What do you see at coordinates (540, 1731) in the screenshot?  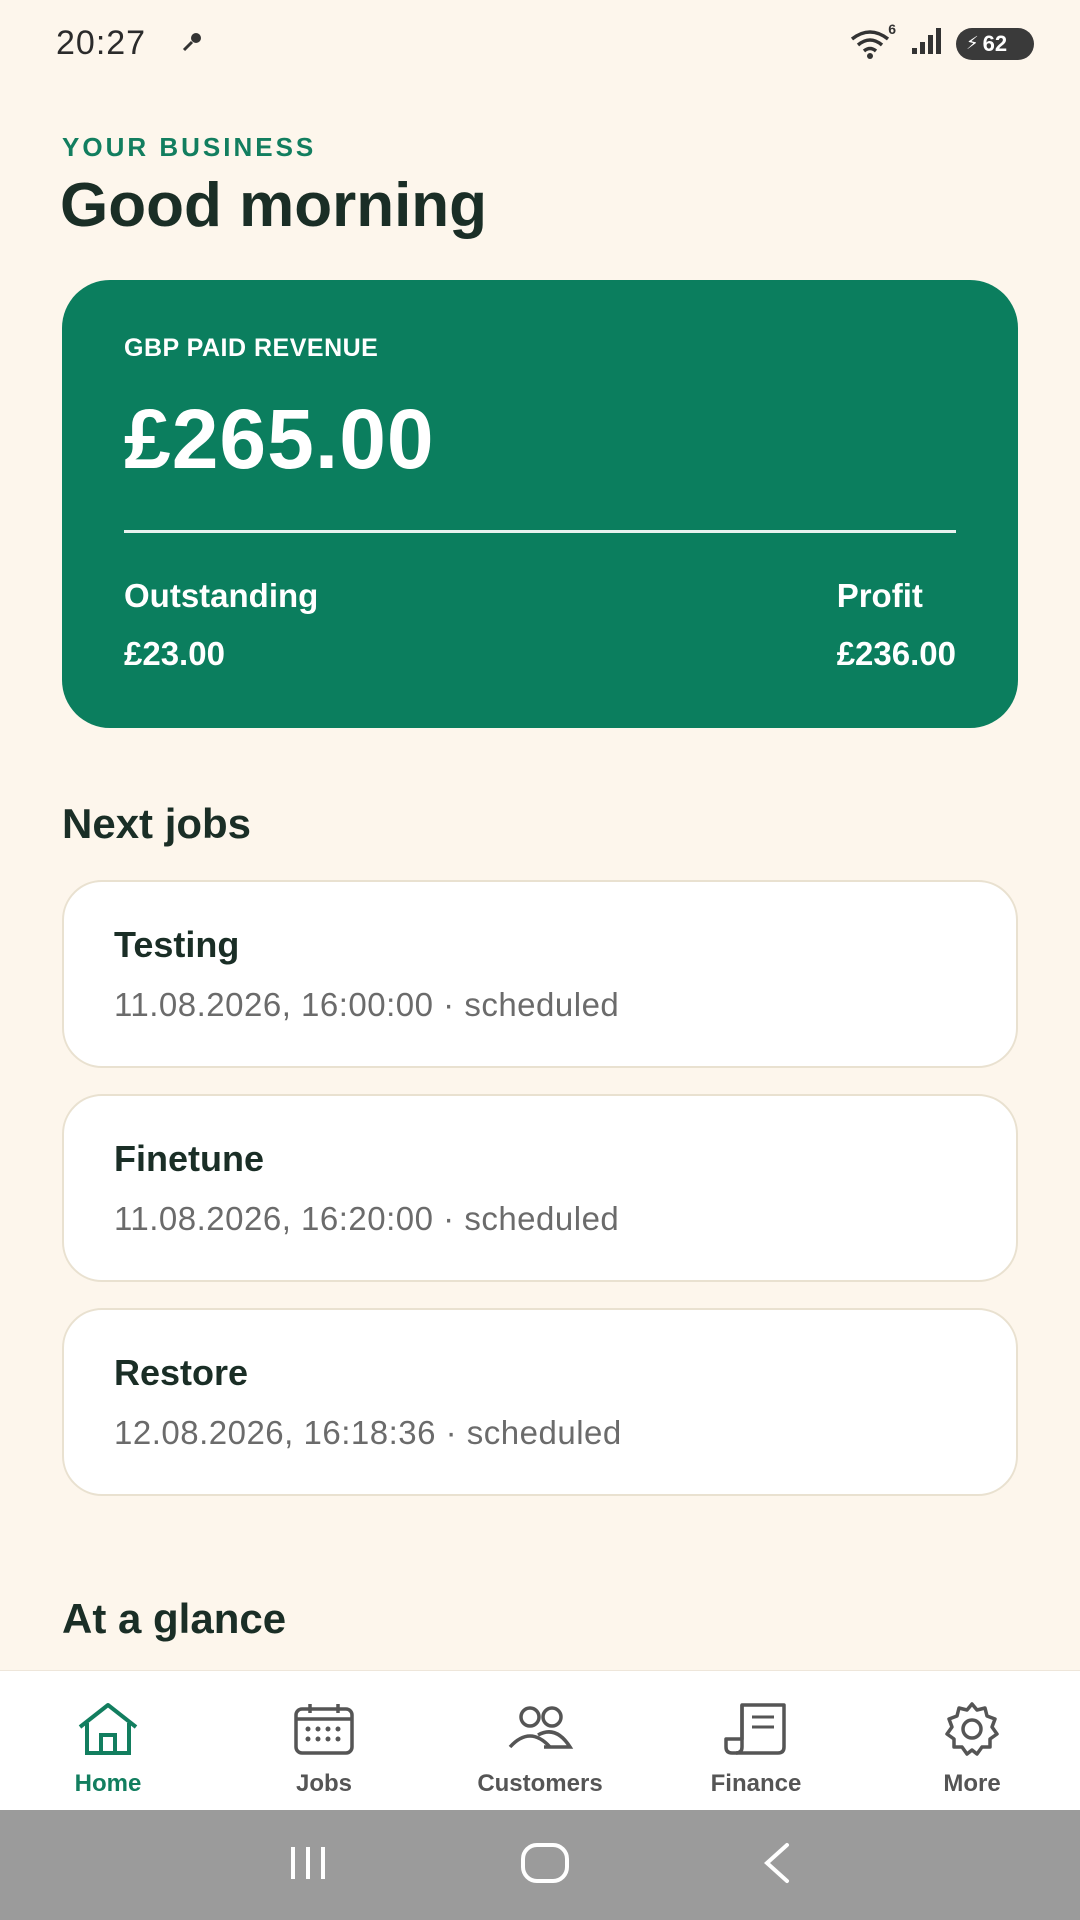 I see `users-icon` at bounding box center [540, 1731].